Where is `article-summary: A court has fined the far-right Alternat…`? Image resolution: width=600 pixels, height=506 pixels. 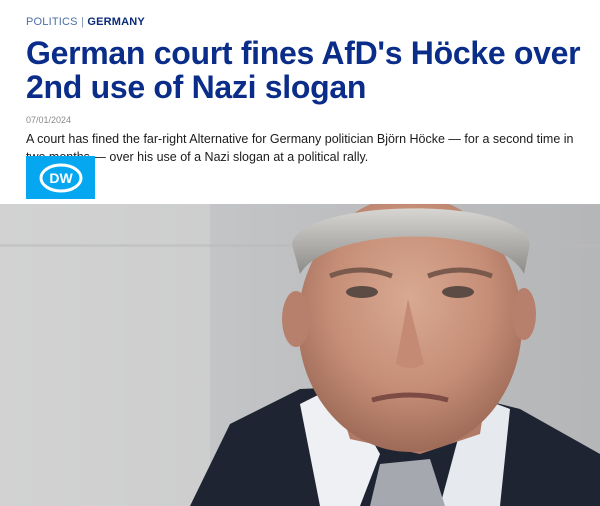
article-summary: A court has fined the far-right Alternat… is located at coordinates (300, 148).